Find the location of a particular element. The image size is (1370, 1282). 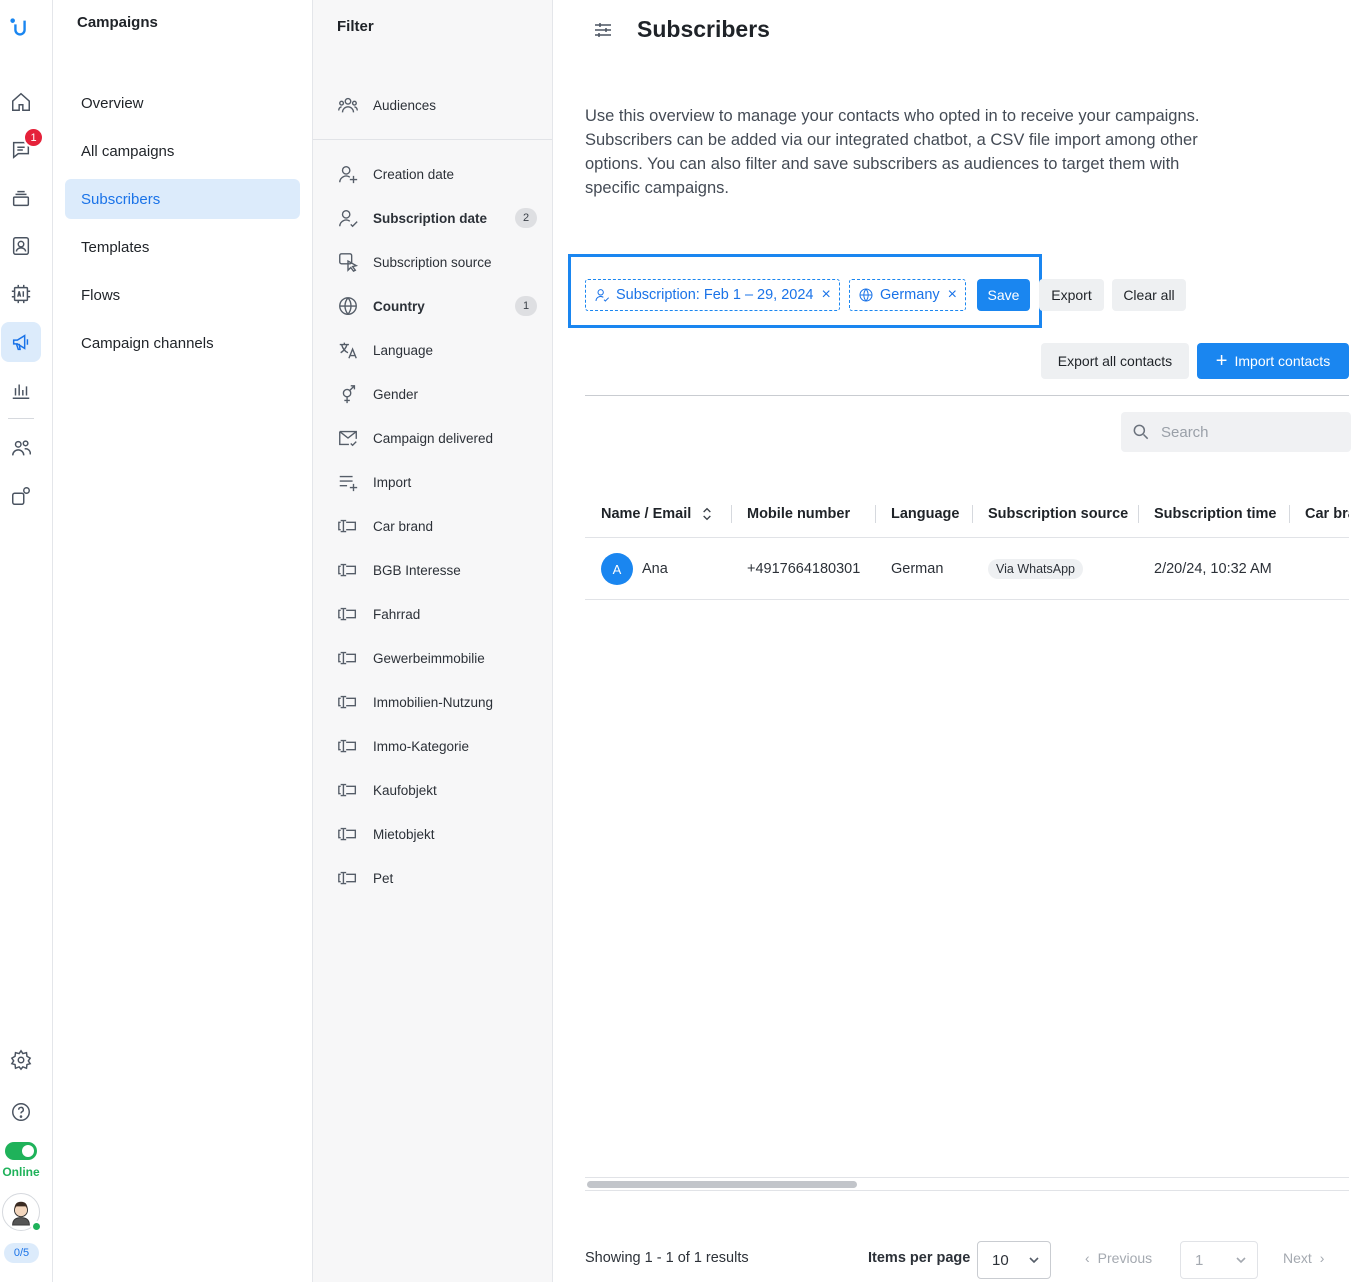

save-button: Save is located at coordinates (1003, 295).